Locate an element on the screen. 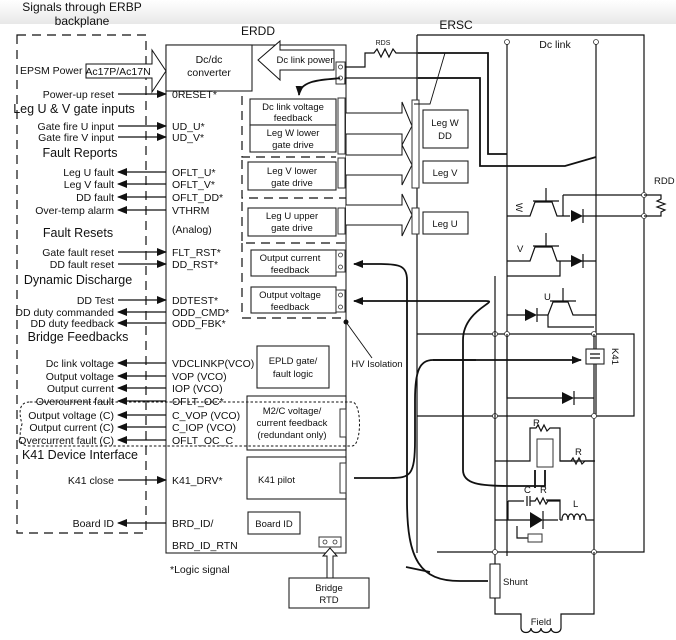 The height and width of the screenshot is (640, 676). signal-pin-name: C_IOP (VCO) is located at coordinates (204, 428).